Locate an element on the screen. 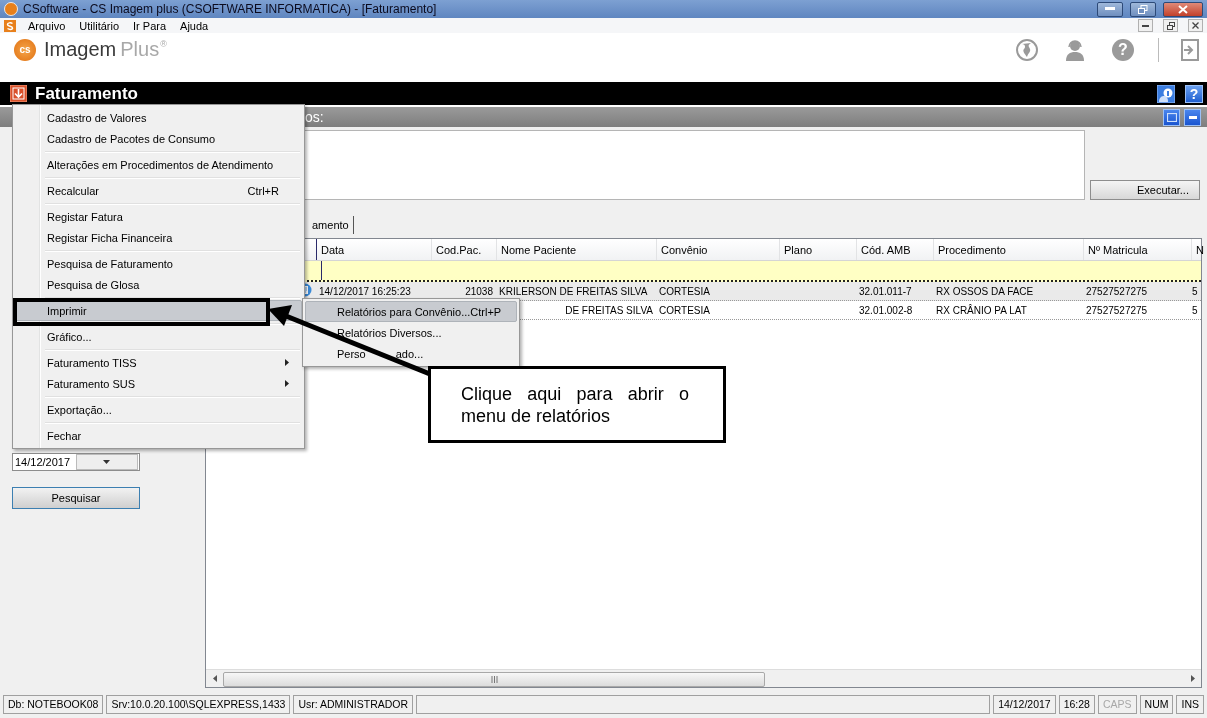 The width and height of the screenshot is (1207, 718). child-restore-button is located at coordinates (1170, 25).